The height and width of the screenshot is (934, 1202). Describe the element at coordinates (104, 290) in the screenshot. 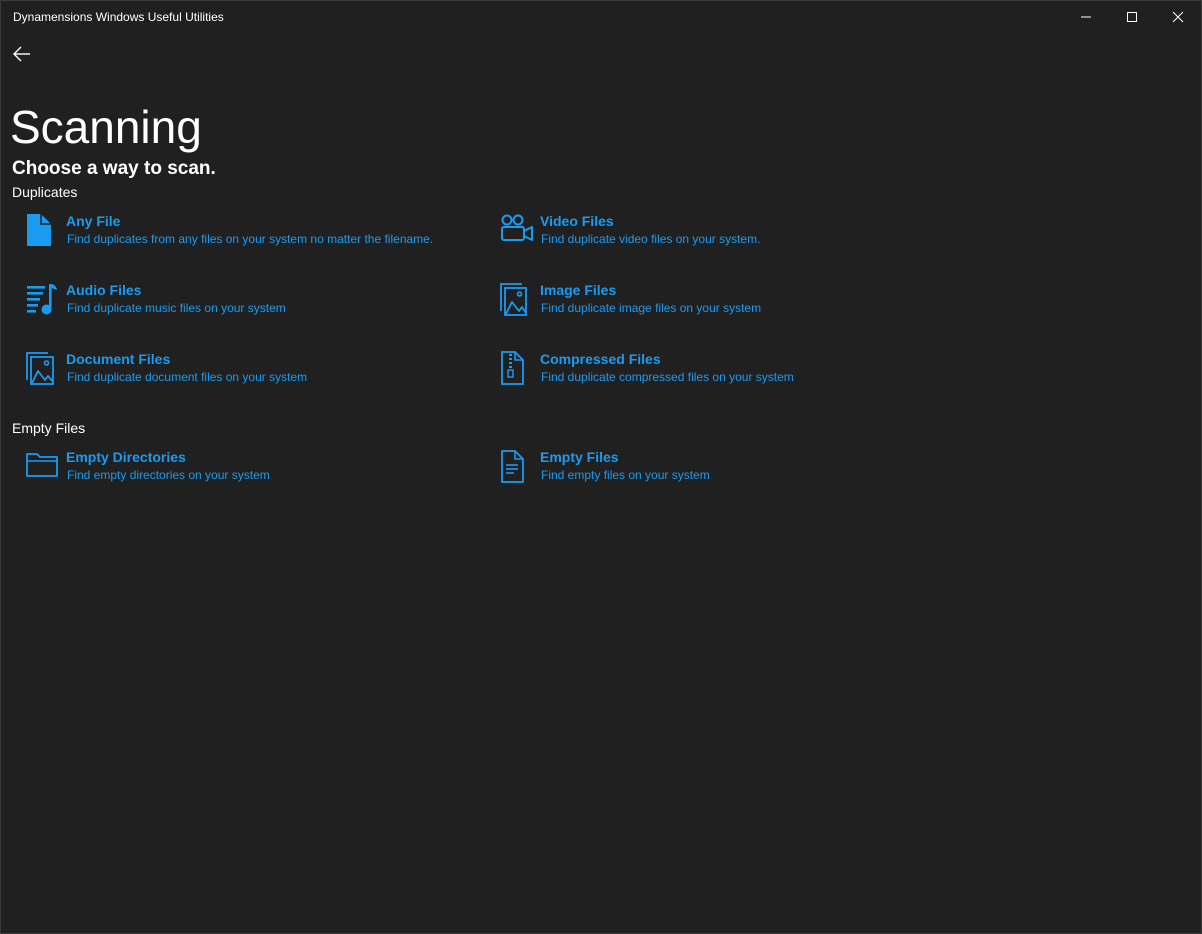

I see `audio-files-label: Audio Files` at that location.